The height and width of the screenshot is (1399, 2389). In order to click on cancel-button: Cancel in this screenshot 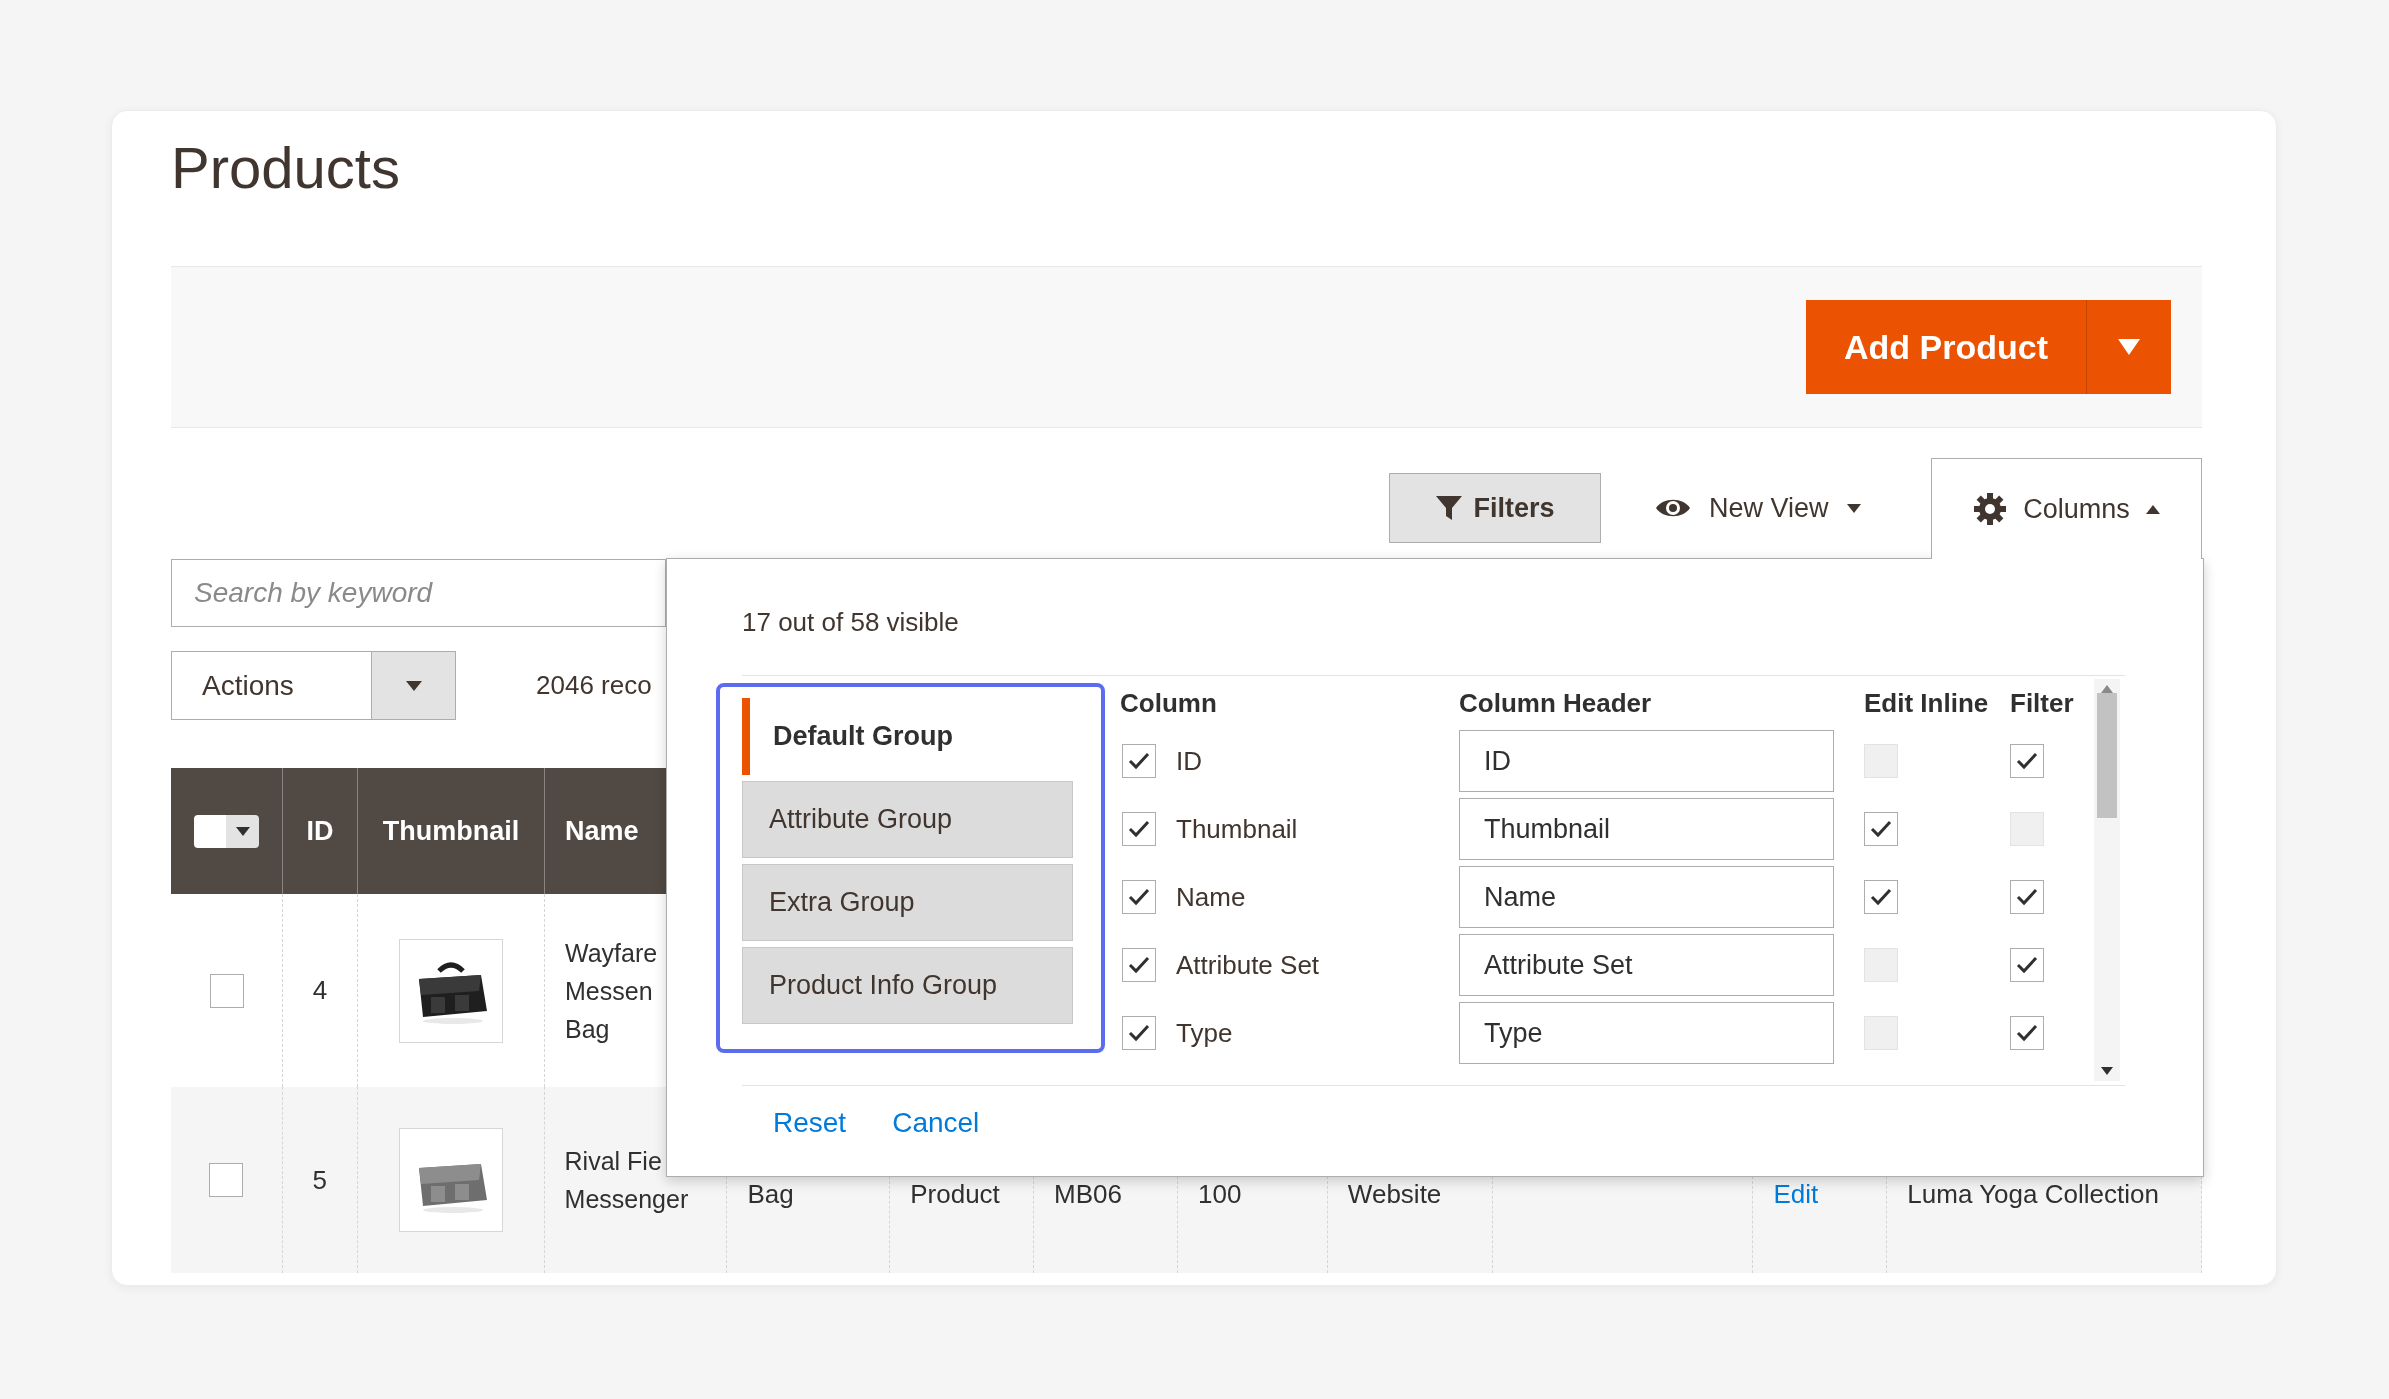, I will do `click(936, 1122)`.